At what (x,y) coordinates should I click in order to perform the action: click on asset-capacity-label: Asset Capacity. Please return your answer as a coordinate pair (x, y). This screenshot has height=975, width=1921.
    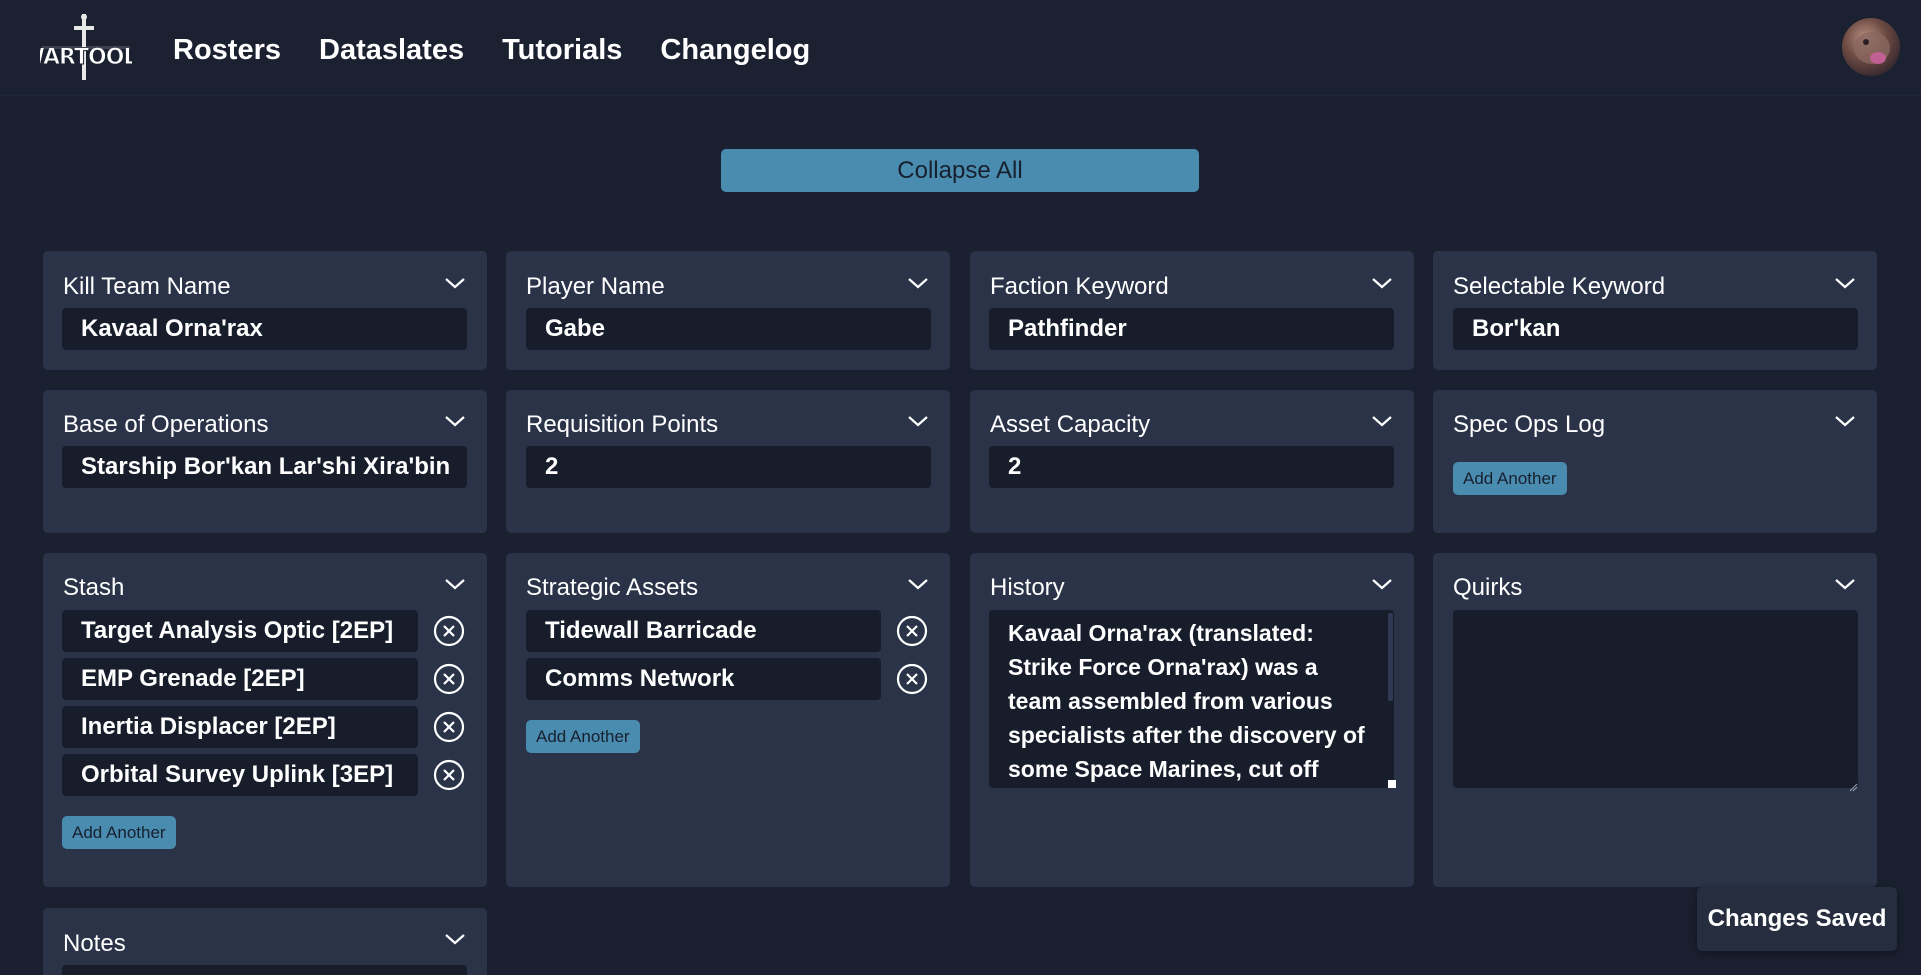
    Looking at the image, I should click on (1070, 424).